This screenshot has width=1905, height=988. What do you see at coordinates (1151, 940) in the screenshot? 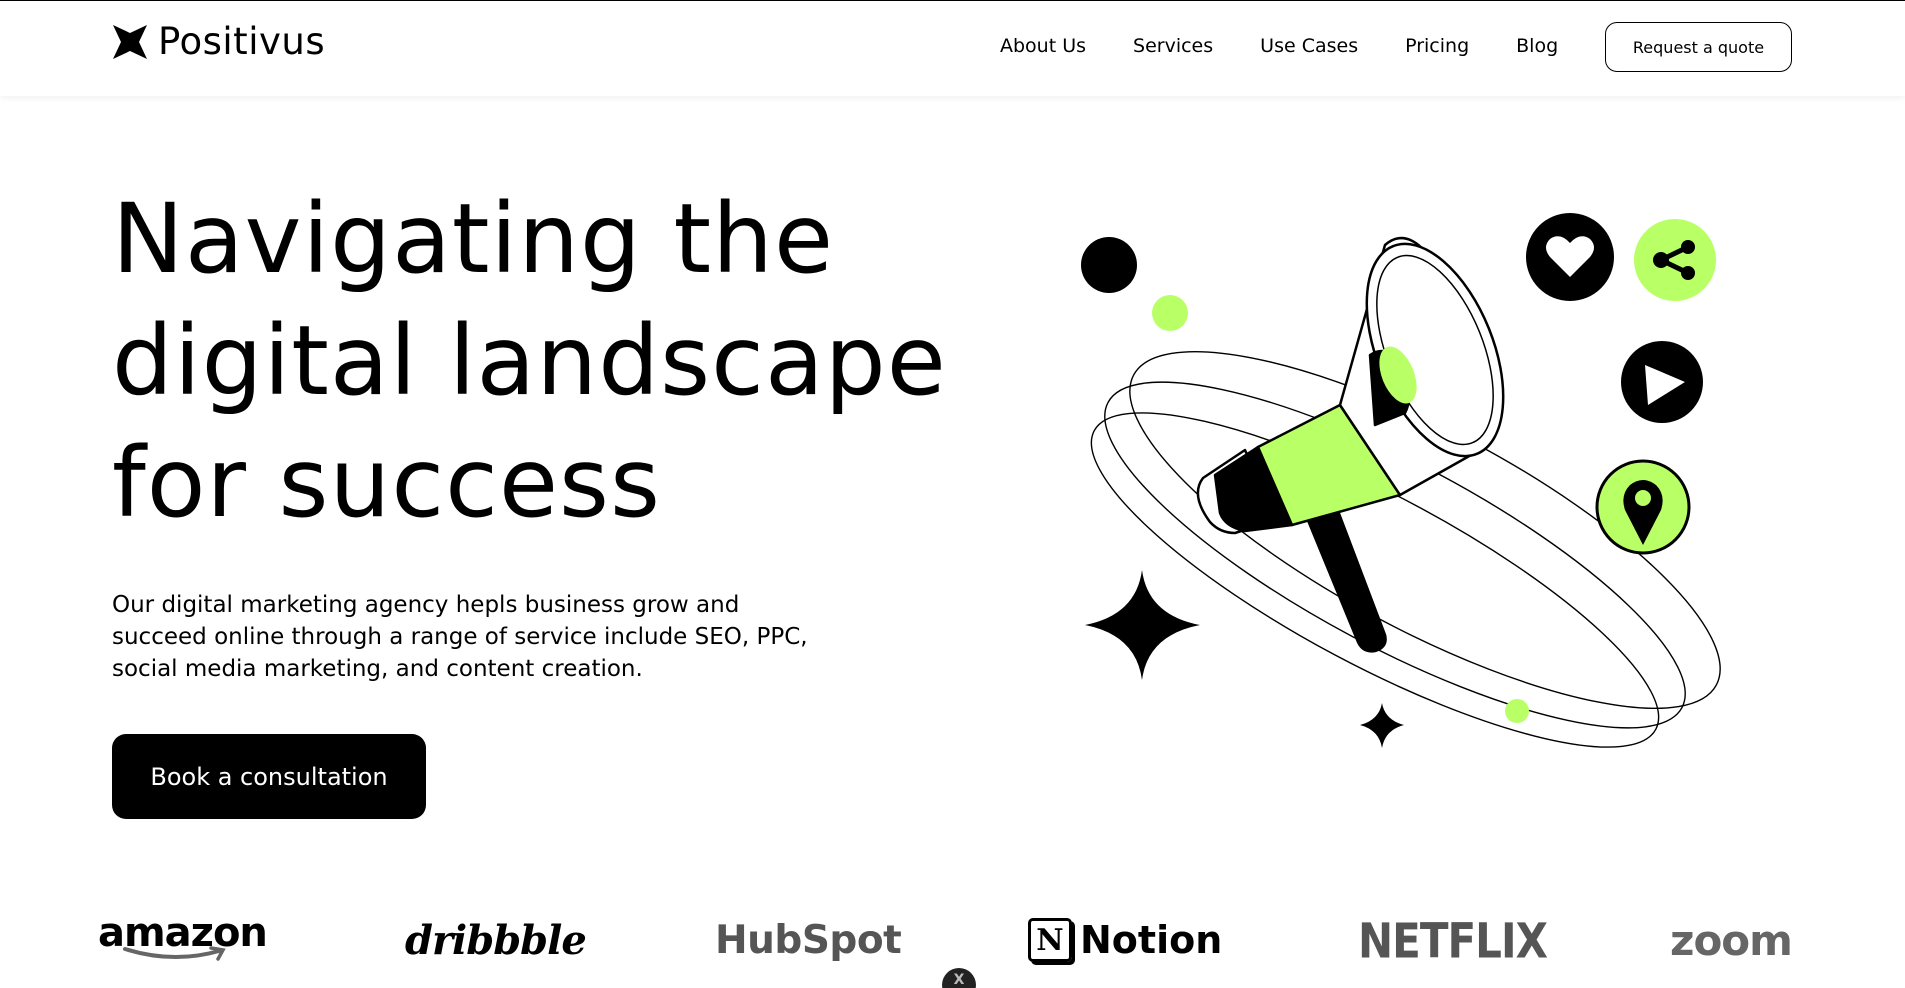
I see `notion-wordmark: Notion` at bounding box center [1151, 940].